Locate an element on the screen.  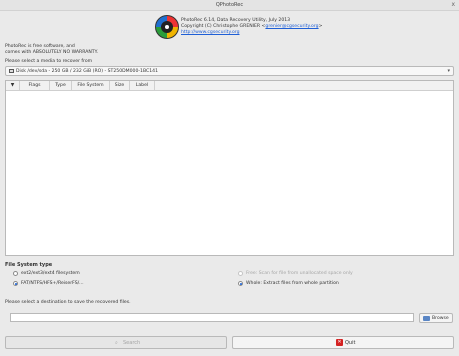
disk-icon is located at coordinates (11, 71).